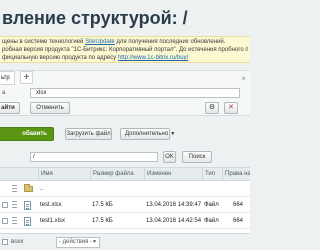 This screenshot has height=250, width=320. Describe the element at coordinates (212, 174) in the screenshot. I see `column-header-type: Тип` at that location.